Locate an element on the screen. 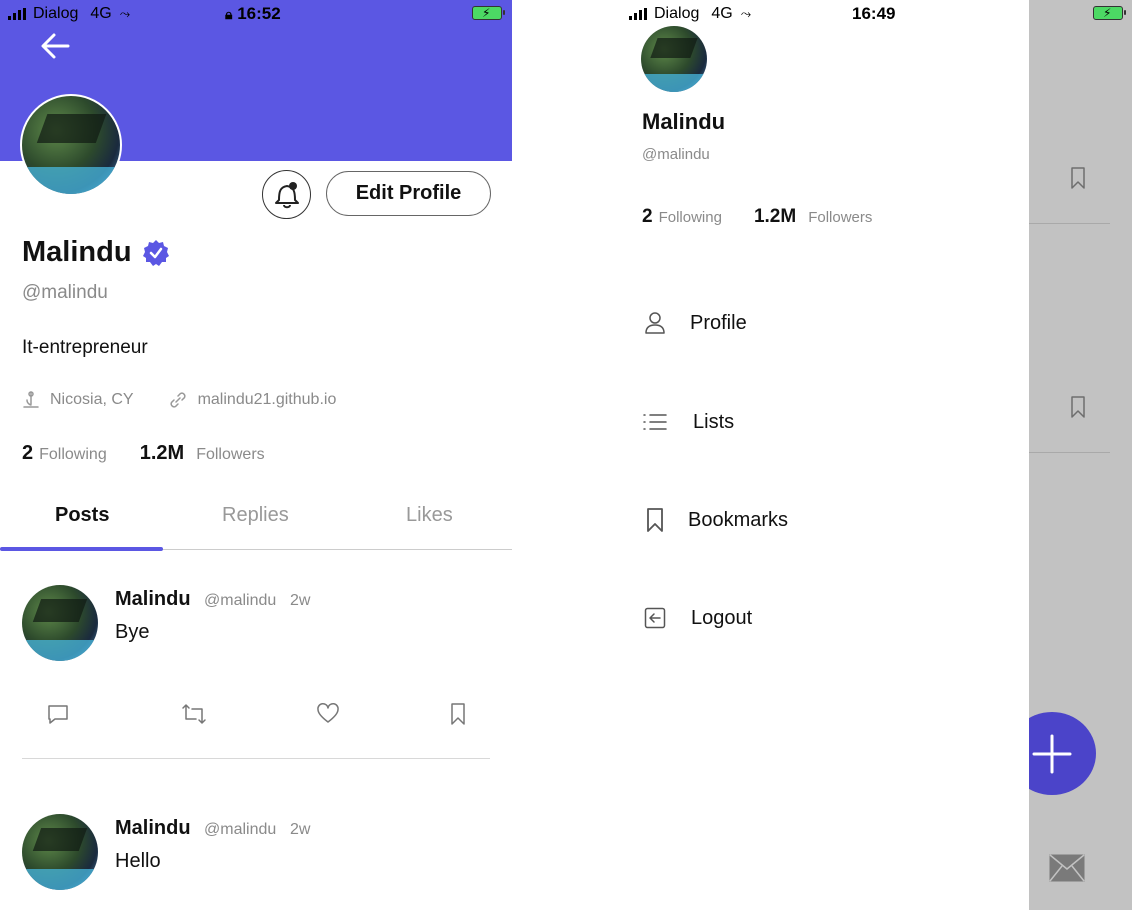 The height and width of the screenshot is (910, 1132). comment-icon is located at coordinates (58, 714).